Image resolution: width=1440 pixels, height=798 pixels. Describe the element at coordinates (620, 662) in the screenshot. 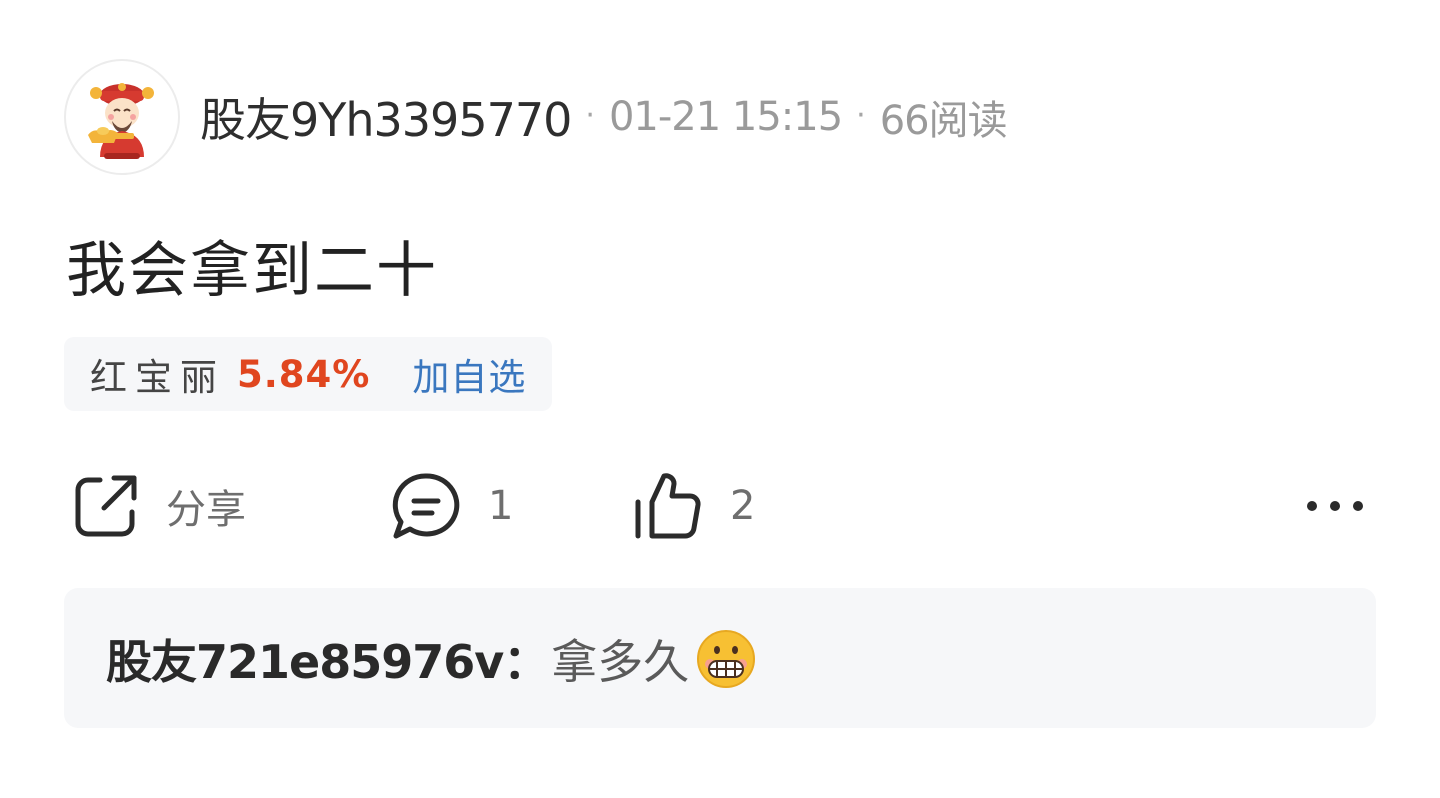

I see `comment-text: 拿多久` at that location.